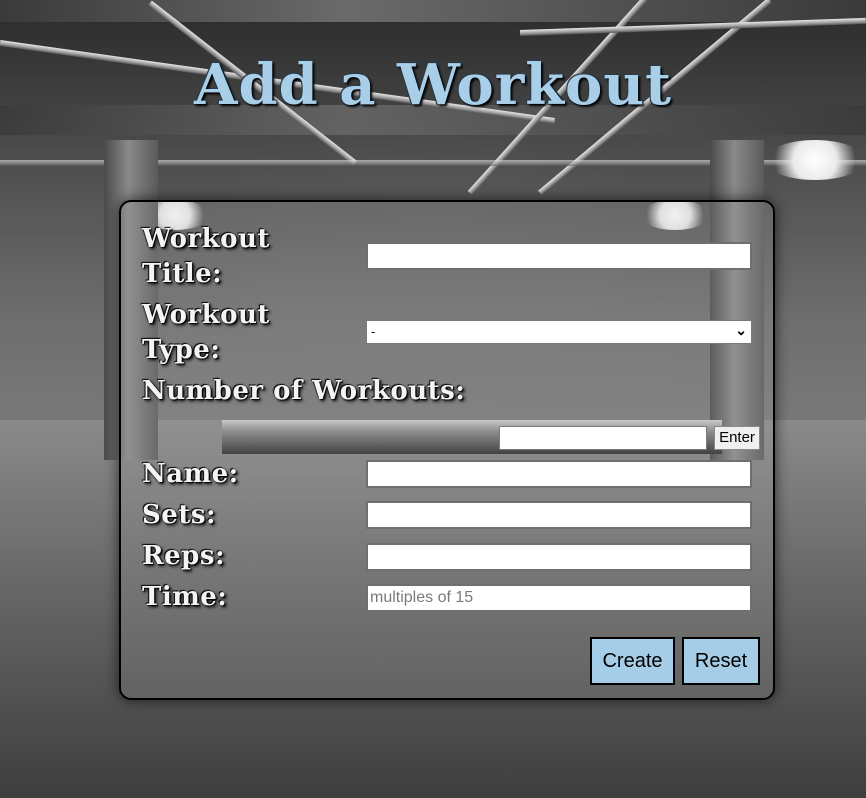 The height and width of the screenshot is (798, 866). I want to click on sets-label: Sets:, so click(179, 515).